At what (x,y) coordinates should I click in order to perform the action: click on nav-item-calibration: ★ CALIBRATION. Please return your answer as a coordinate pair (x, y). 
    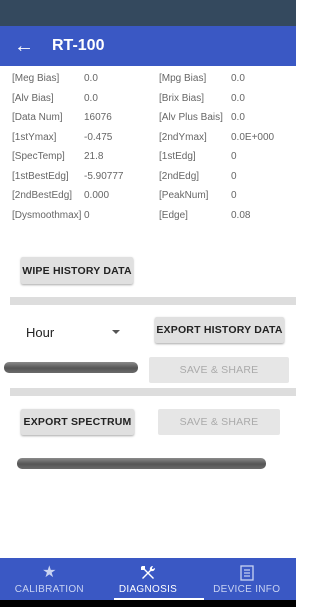
    Looking at the image, I should click on (49, 579).